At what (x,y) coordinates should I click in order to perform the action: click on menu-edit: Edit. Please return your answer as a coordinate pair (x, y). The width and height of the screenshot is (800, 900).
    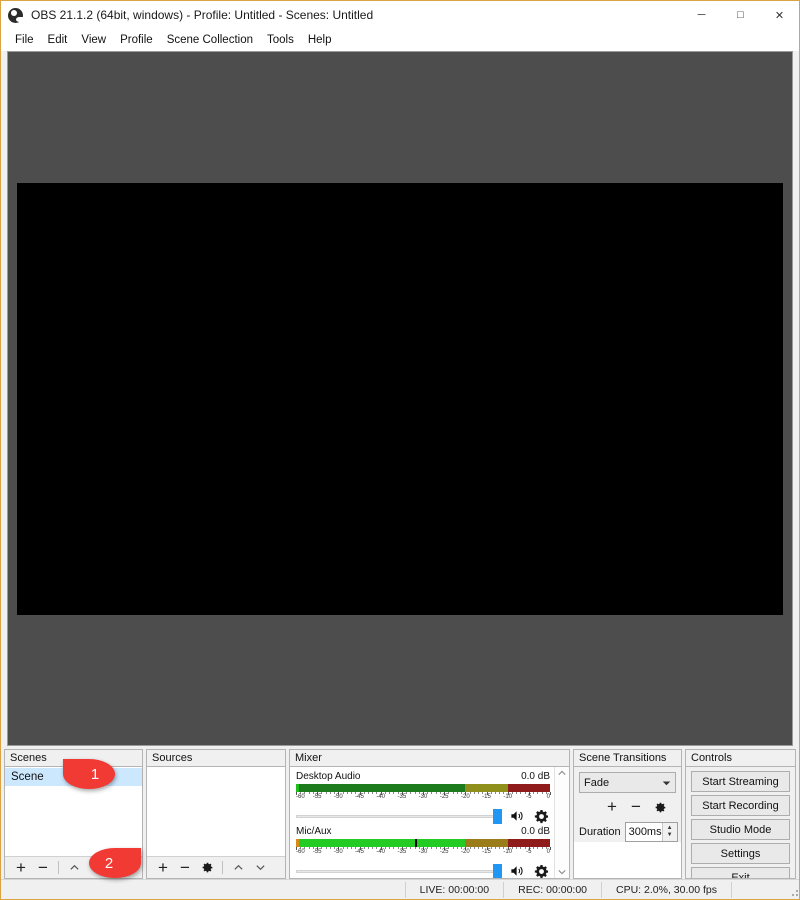
    Looking at the image, I should click on (58, 40).